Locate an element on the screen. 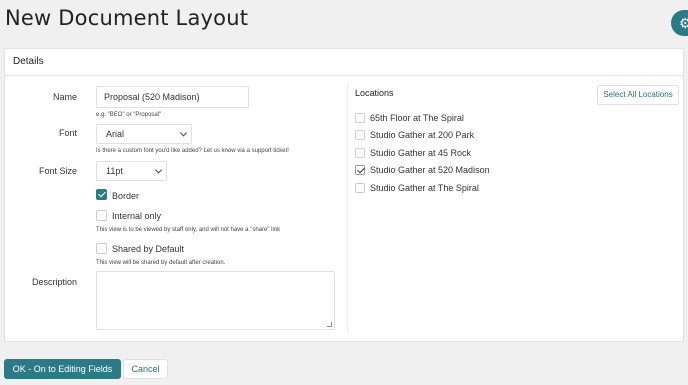 The image size is (688, 385). location-label: Studio Gather at 200 Park is located at coordinates (422, 135).